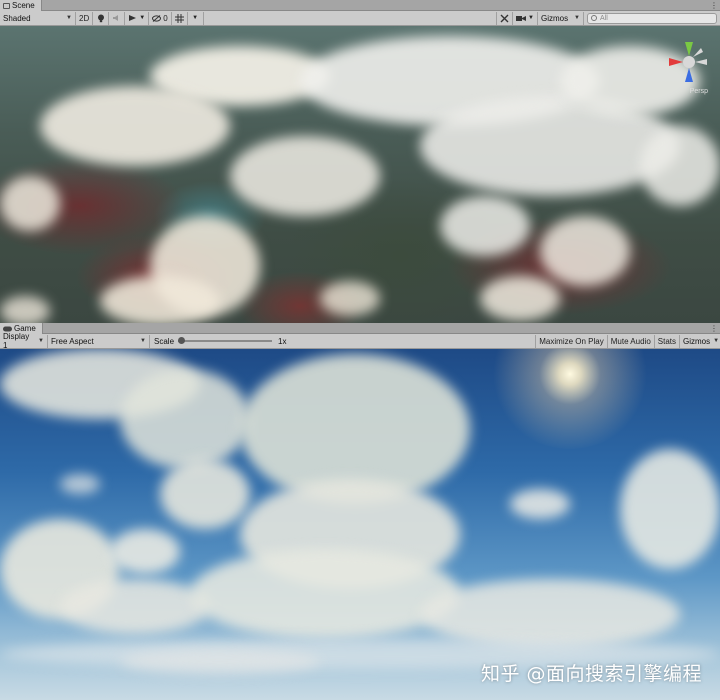 Image resolution: width=720 pixels, height=700 pixels. What do you see at coordinates (182, 340) in the screenshot?
I see `scale-slider-thumb` at bounding box center [182, 340].